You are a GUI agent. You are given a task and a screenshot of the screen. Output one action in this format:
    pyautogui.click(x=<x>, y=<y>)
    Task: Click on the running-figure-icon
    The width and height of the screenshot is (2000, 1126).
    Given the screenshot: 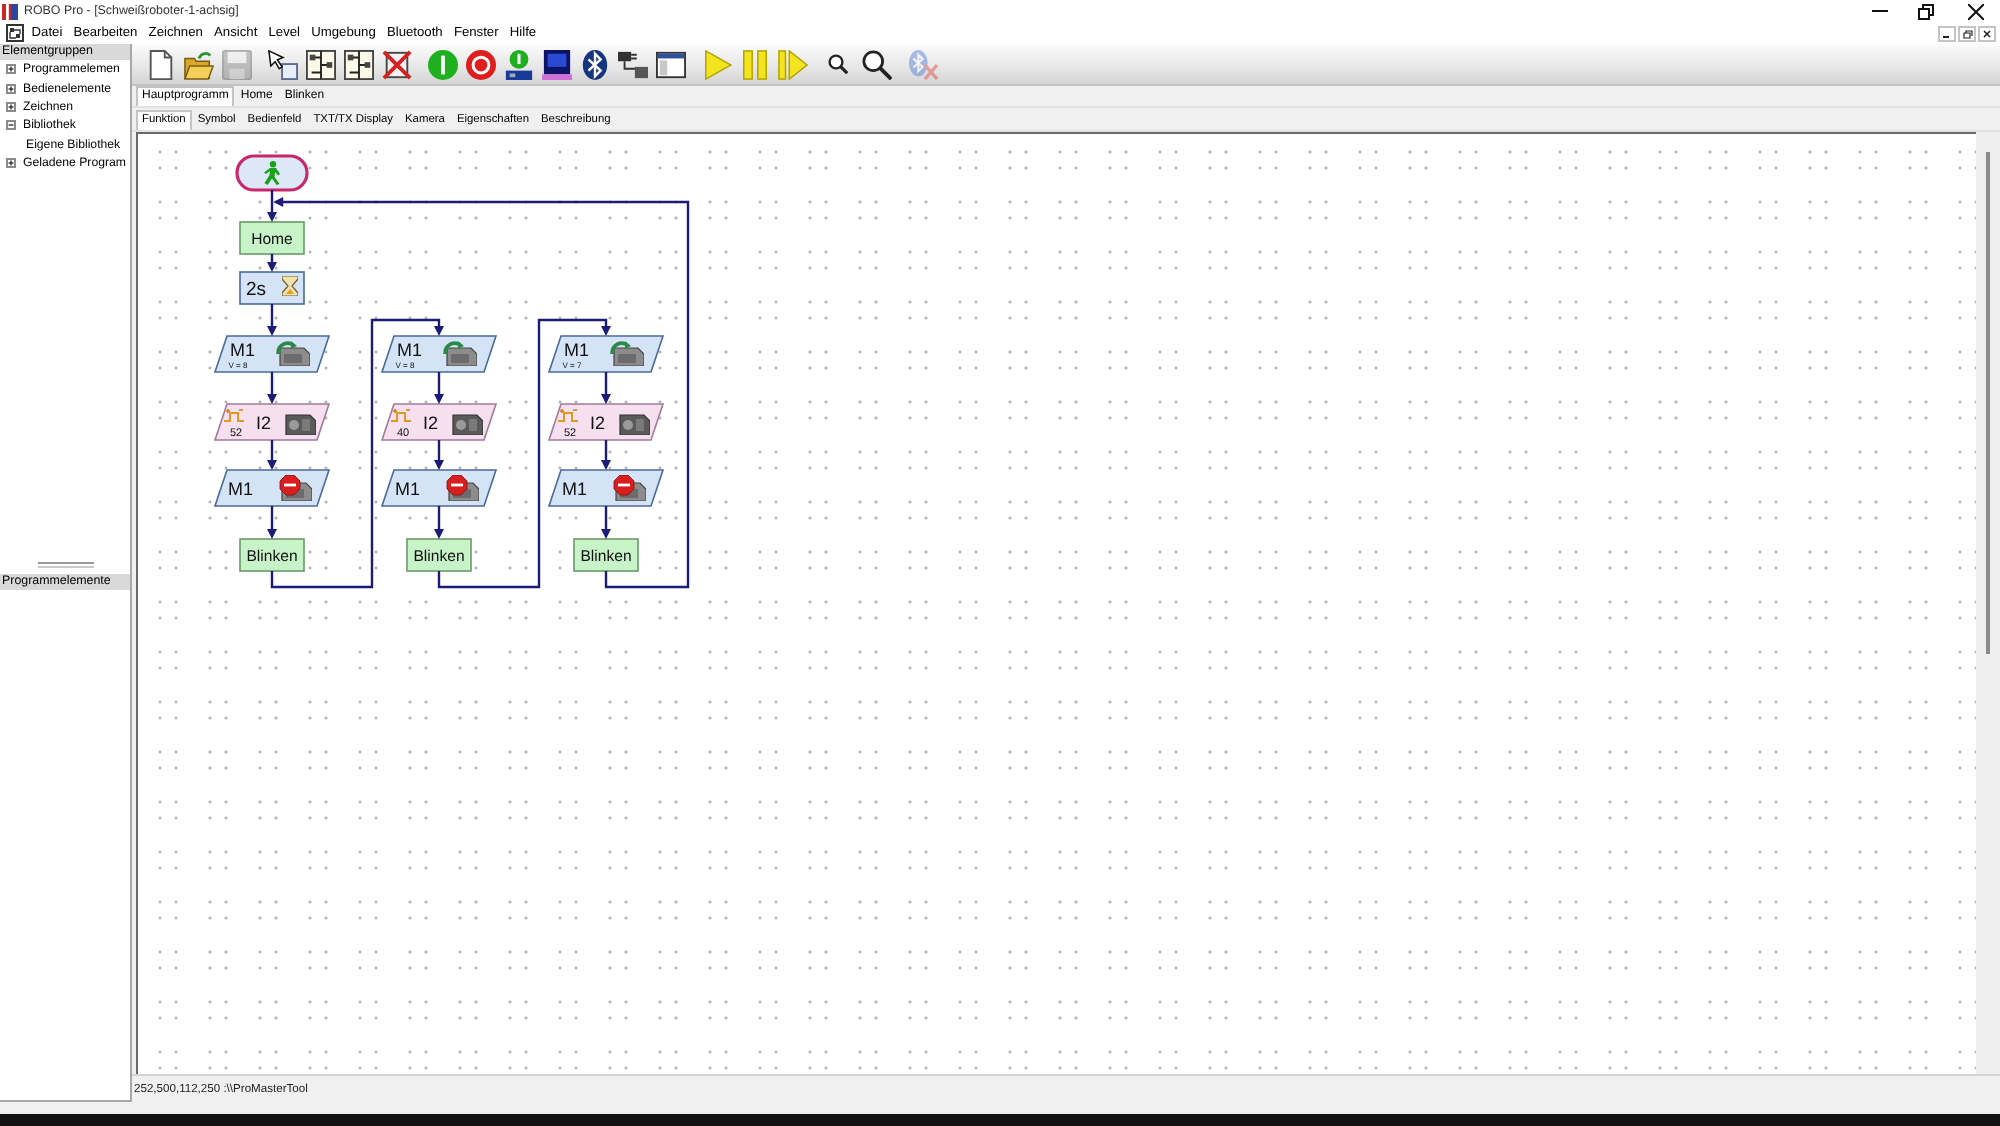 What is the action you would take?
    pyautogui.click(x=272, y=173)
    